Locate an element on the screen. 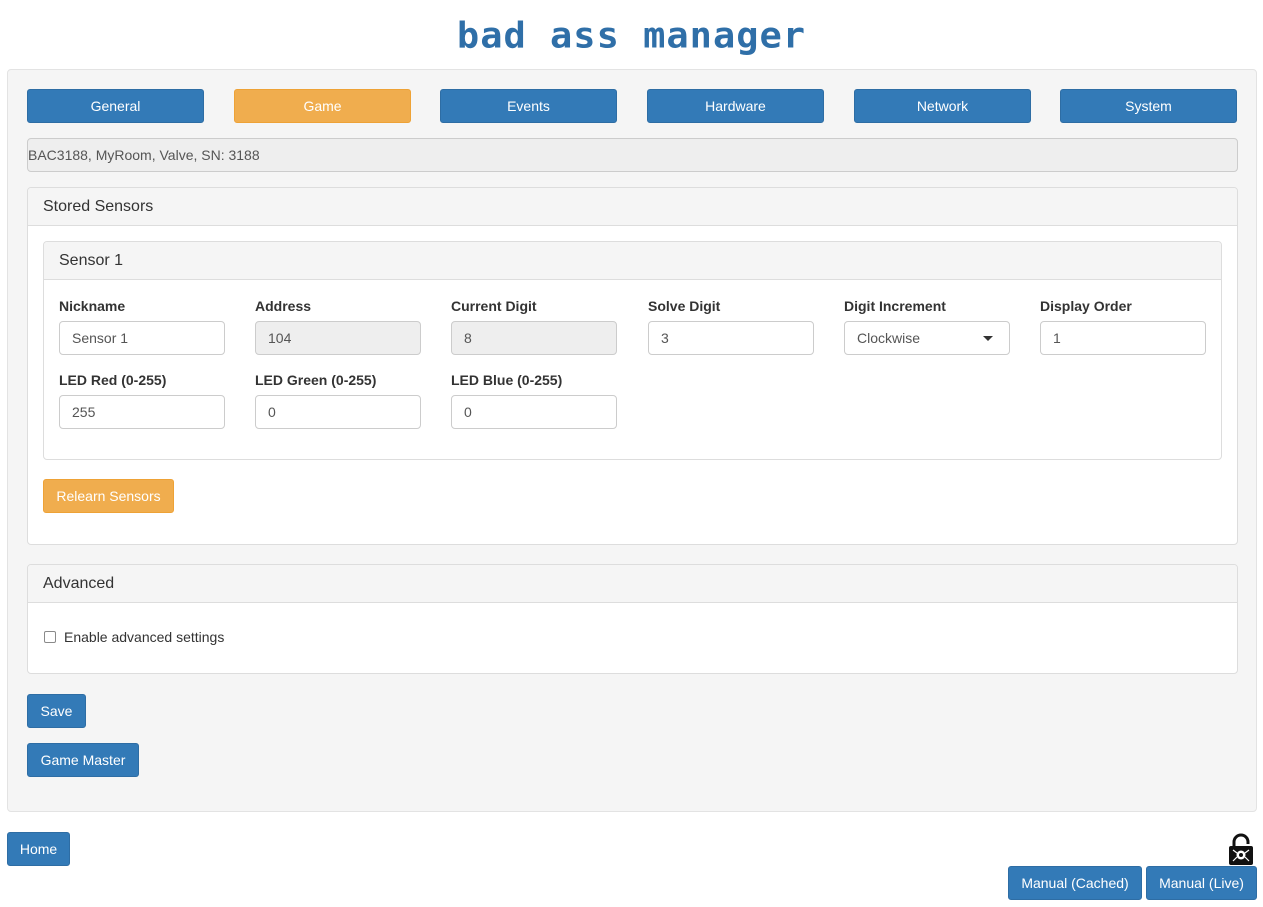 The width and height of the screenshot is (1263, 907). digit-increment-field: Digit Increment Clockwise is located at coordinates (927, 325).